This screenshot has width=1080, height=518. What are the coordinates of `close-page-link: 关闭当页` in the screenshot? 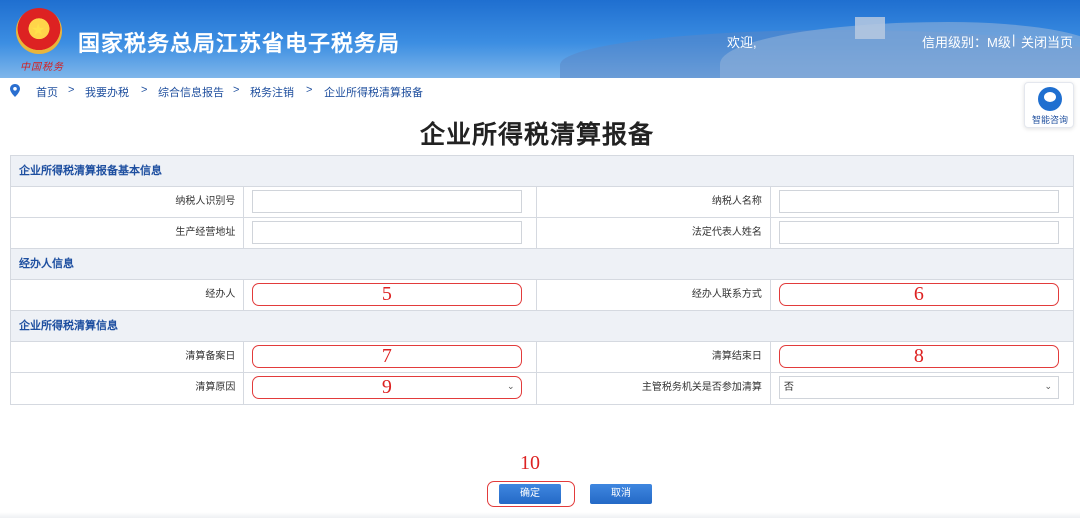 It's located at (1047, 41).